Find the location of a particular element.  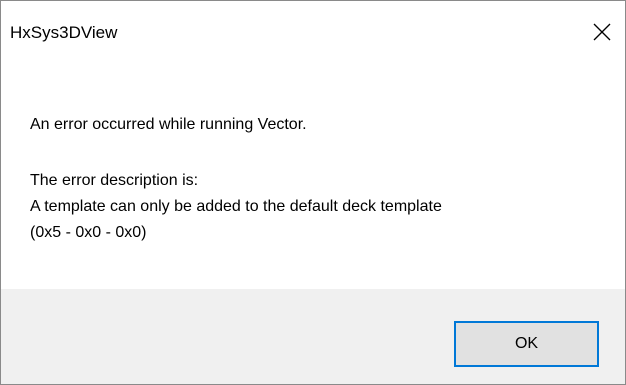

close-icon is located at coordinates (602, 32).